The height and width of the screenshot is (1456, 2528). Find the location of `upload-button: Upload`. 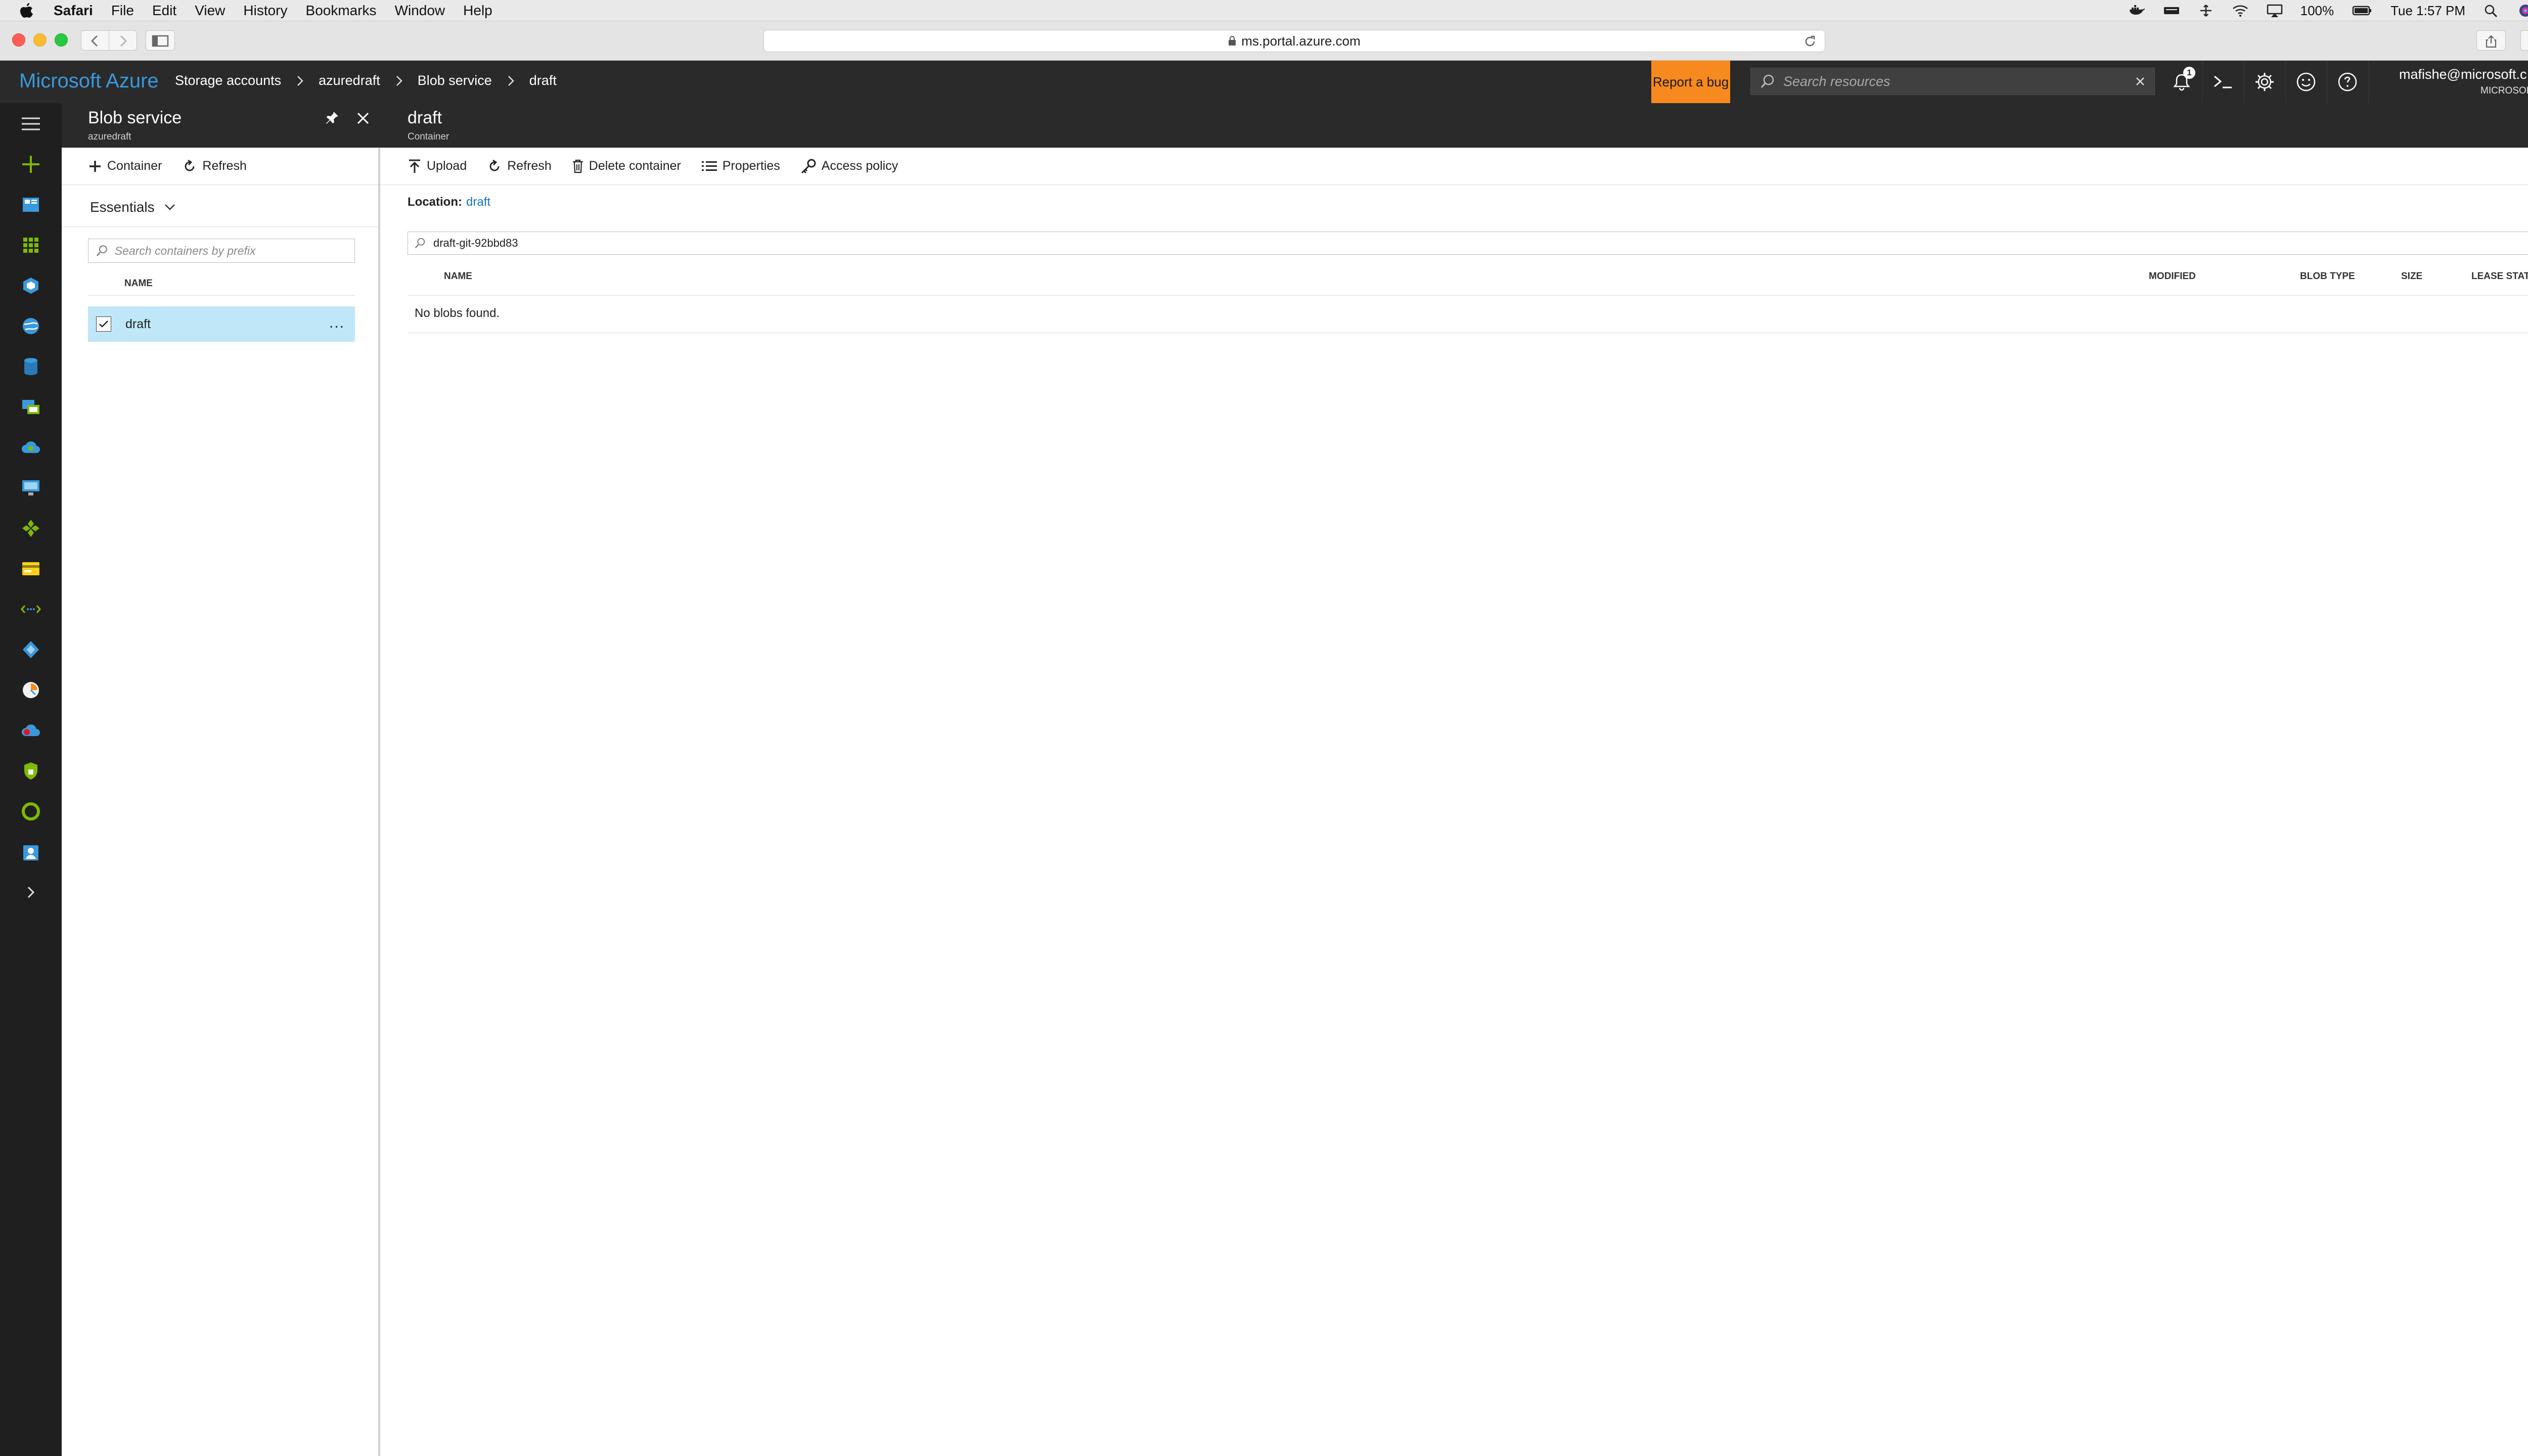

upload-button: Upload is located at coordinates (438, 166).